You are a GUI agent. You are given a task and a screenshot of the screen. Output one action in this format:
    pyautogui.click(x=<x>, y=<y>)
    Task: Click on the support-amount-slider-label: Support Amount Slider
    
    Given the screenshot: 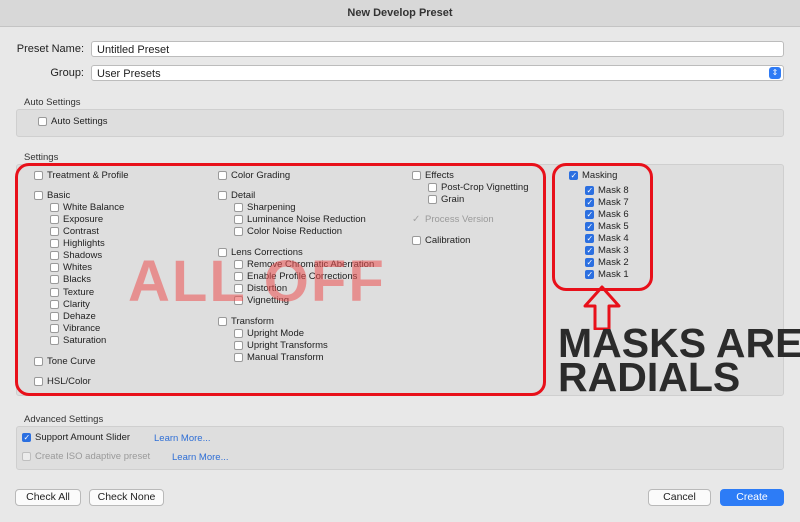 What is the action you would take?
    pyautogui.click(x=83, y=437)
    